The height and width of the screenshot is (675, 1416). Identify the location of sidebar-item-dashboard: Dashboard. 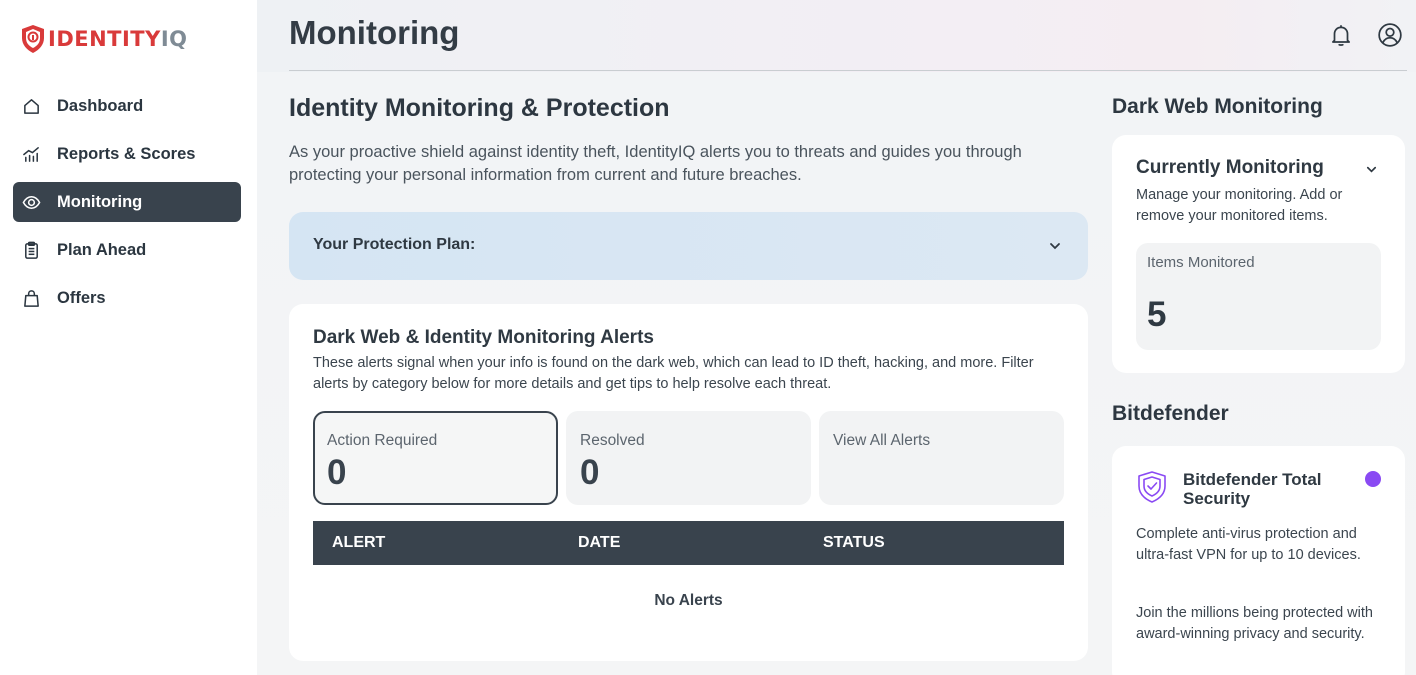
(127, 106).